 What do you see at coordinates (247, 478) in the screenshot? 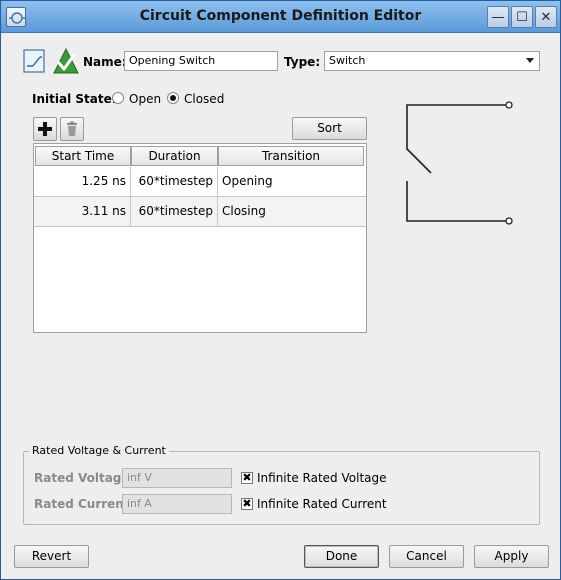
I see `infinite-voltage-checkbox: ✖` at bounding box center [247, 478].